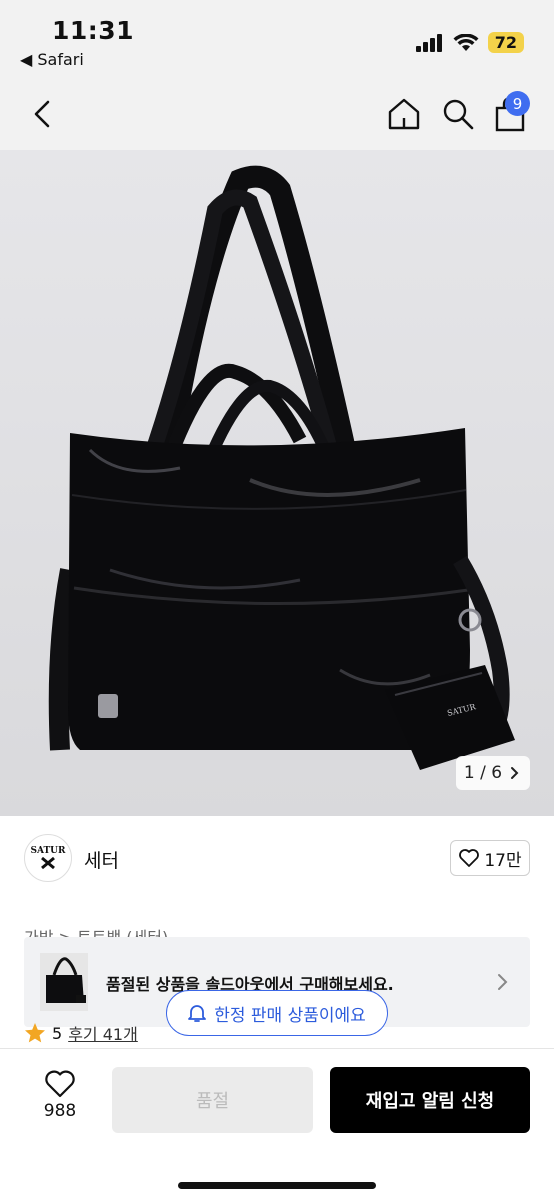 Image resolution: width=554 pixels, height=1200 pixels. What do you see at coordinates (48, 851) in the screenshot?
I see `brand-logo-text: SATUR` at bounding box center [48, 851].